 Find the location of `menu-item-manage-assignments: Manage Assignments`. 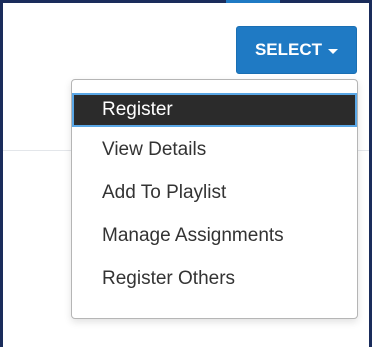

menu-item-manage-assignments: Manage Assignments is located at coordinates (214, 236).